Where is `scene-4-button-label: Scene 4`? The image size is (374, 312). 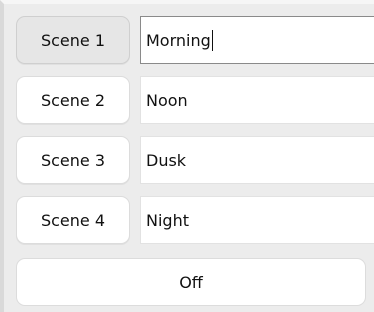
scene-4-button-label: Scene 4 is located at coordinates (73, 220).